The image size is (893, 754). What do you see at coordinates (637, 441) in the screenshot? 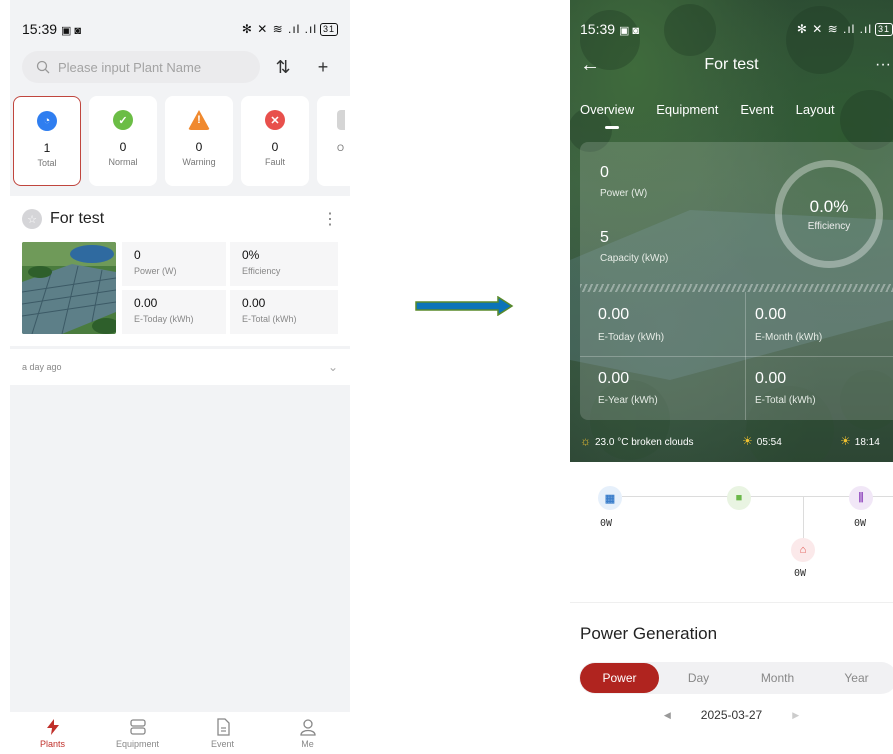
I see `weather-info: ☼ 23.0 °C broken clouds` at bounding box center [637, 441].